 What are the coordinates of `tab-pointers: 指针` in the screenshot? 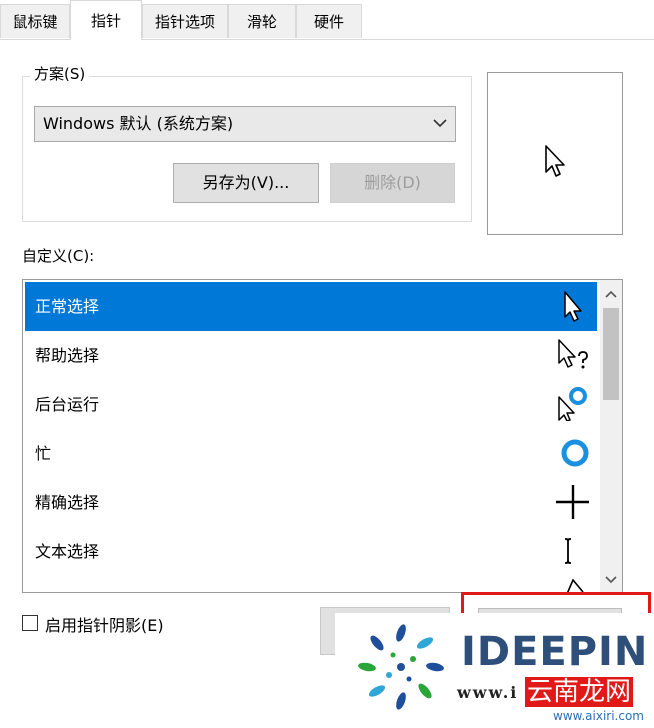 It's located at (106, 20).